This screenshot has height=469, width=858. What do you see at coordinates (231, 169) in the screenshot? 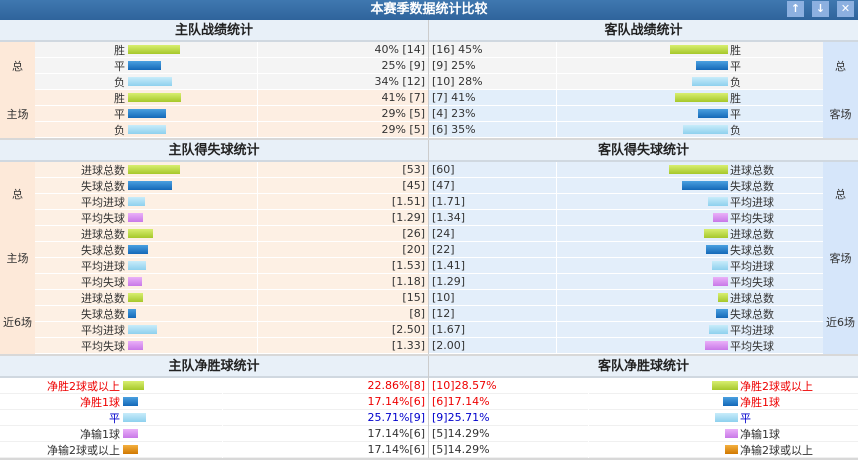
I see `table-row: 进球总数 [53]` at bounding box center [231, 169].